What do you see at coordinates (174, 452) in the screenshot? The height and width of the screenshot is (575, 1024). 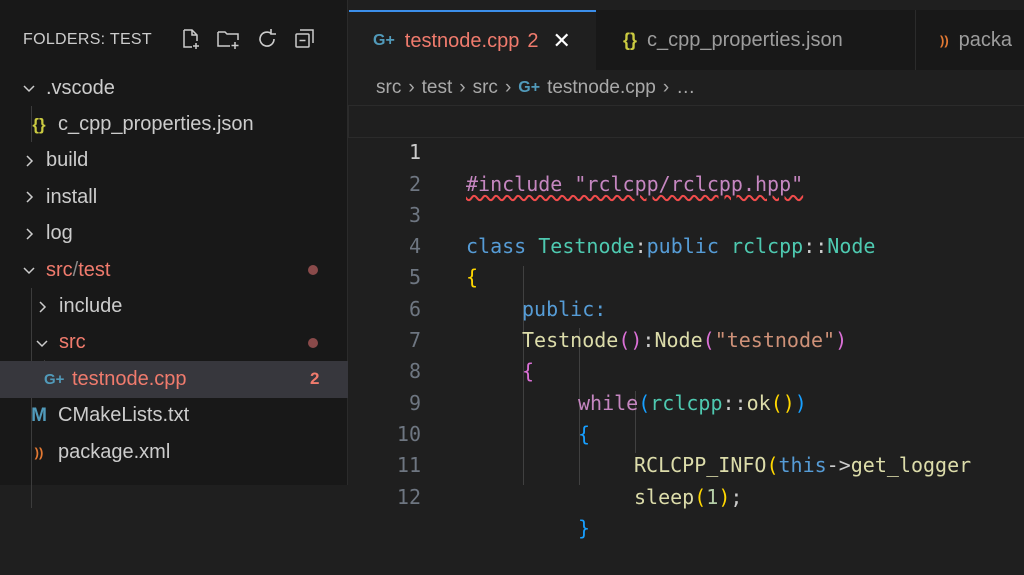 I see `tree-file-package-xml: )) package.xml` at bounding box center [174, 452].